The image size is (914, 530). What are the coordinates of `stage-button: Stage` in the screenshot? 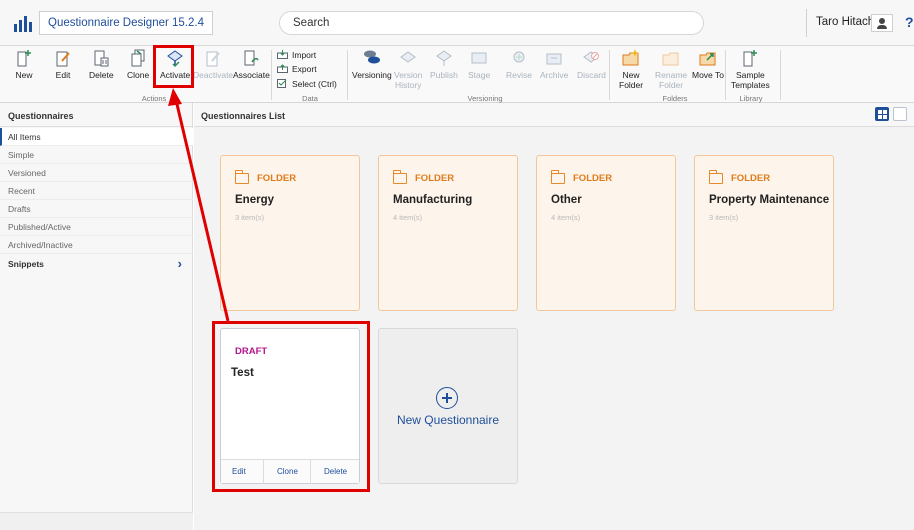 It's located at (479, 64).